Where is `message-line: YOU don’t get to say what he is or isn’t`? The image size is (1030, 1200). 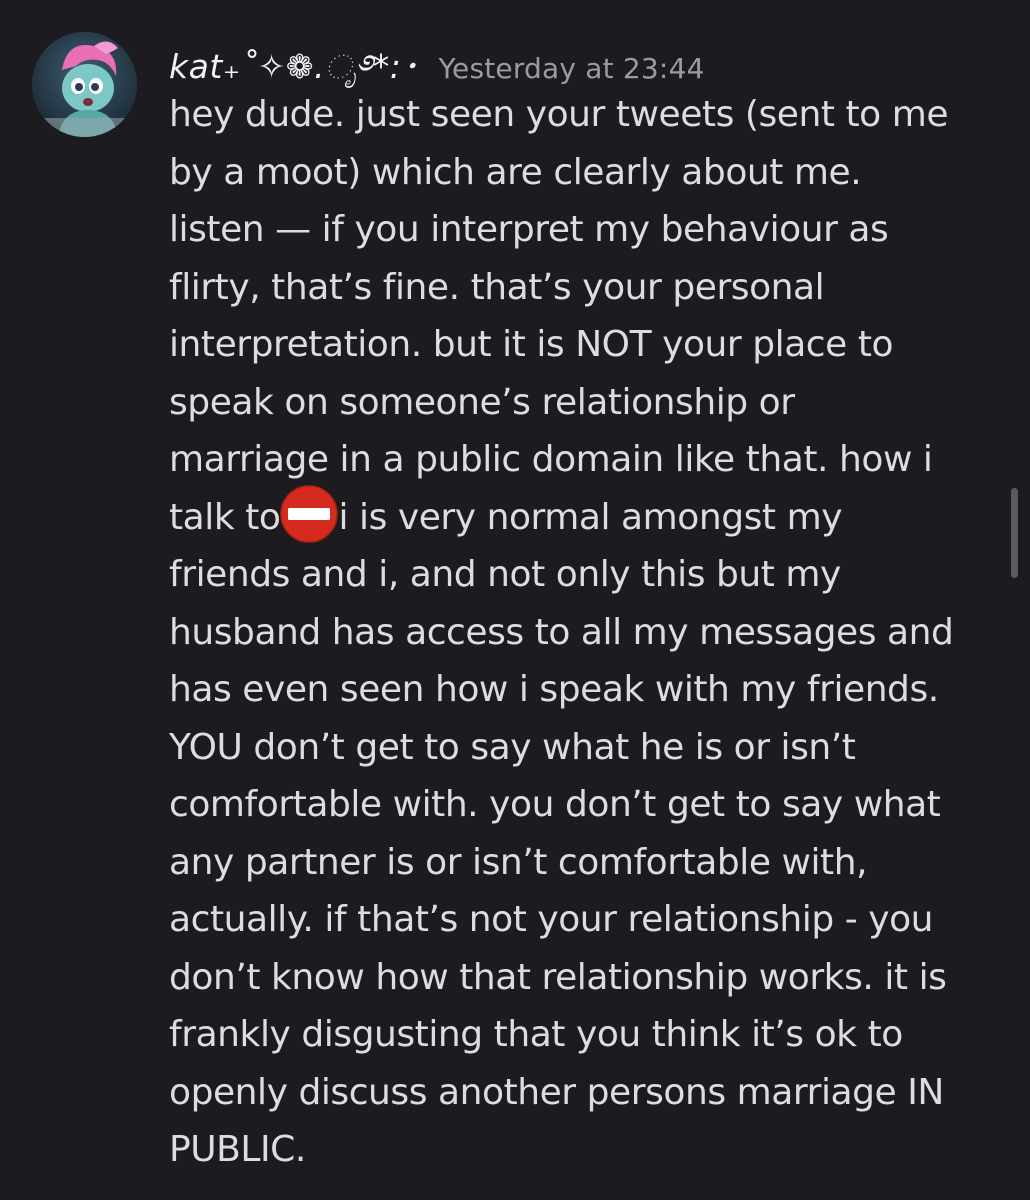 message-line: YOU don’t get to say what he is or isn’t is located at coordinates (512, 747).